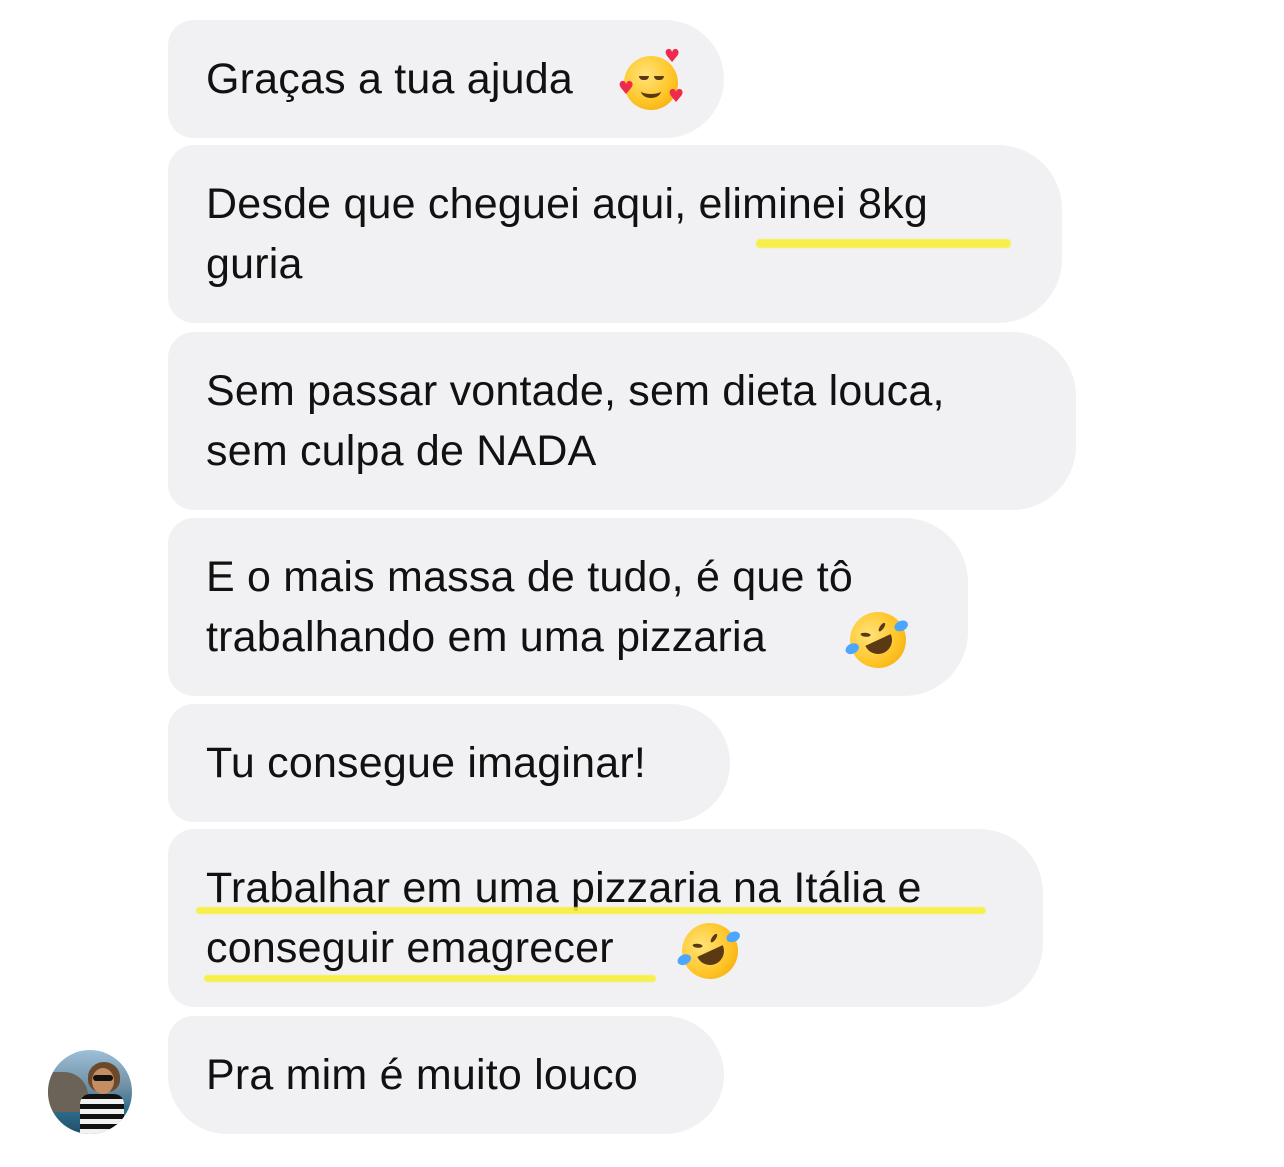  I want to click on message-bubble: Pra mim é muito louco, so click(446, 1075).